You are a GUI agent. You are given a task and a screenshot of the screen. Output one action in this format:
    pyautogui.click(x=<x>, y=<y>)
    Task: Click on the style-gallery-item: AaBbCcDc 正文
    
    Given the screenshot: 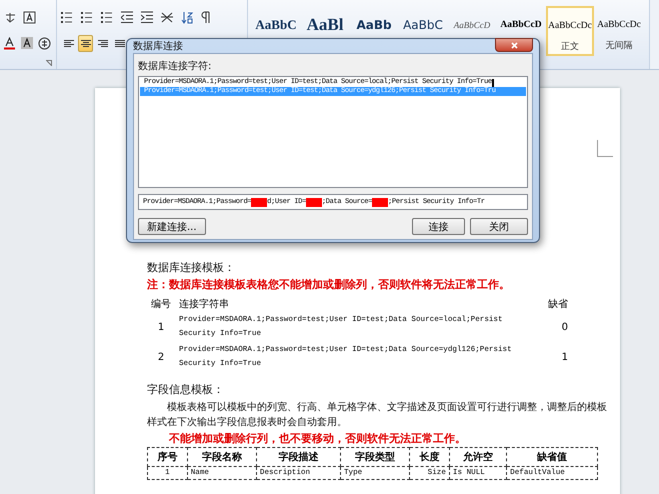 What is the action you would take?
    pyautogui.click(x=570, y=31)
    